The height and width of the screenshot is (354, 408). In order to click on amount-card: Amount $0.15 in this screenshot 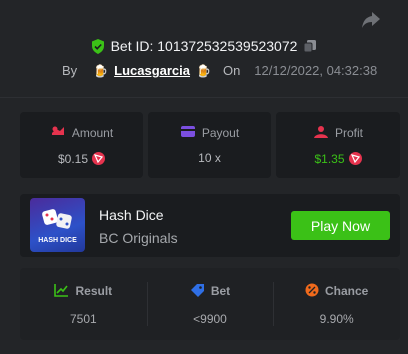, I will do `click(81, 145)`.